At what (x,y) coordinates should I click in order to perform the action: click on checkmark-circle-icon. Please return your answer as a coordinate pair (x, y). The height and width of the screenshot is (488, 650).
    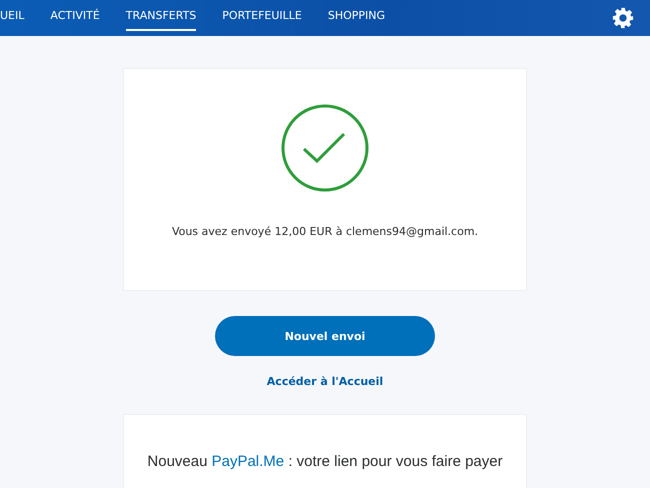
    Looking at the image, I should click on (325, 148).